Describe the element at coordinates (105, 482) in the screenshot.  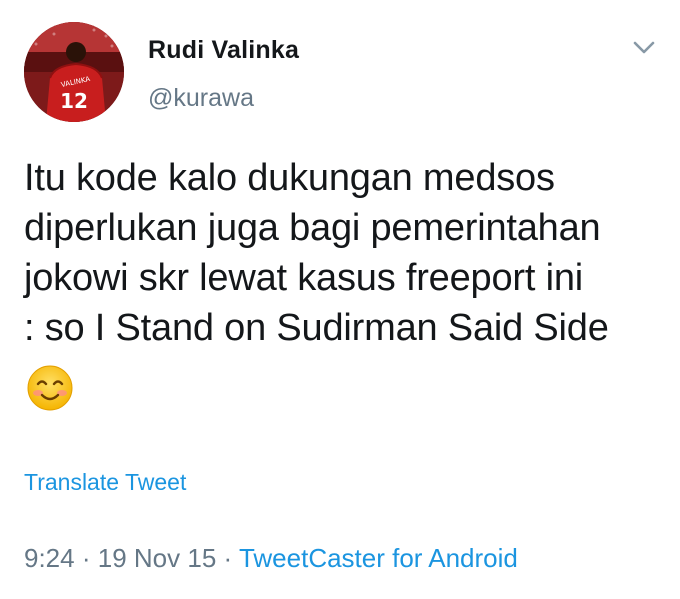
I see `translate-tweet-link: Translate Tweet` at that location.